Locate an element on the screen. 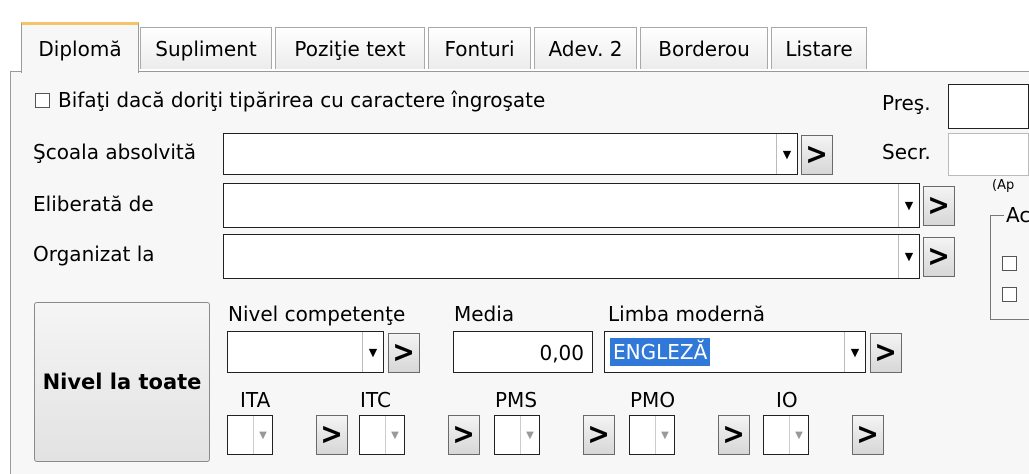 This screenshot has height=474, width=1029. nivel-la-toate-button: Nivel la toate is located at coordinates (122, 382).